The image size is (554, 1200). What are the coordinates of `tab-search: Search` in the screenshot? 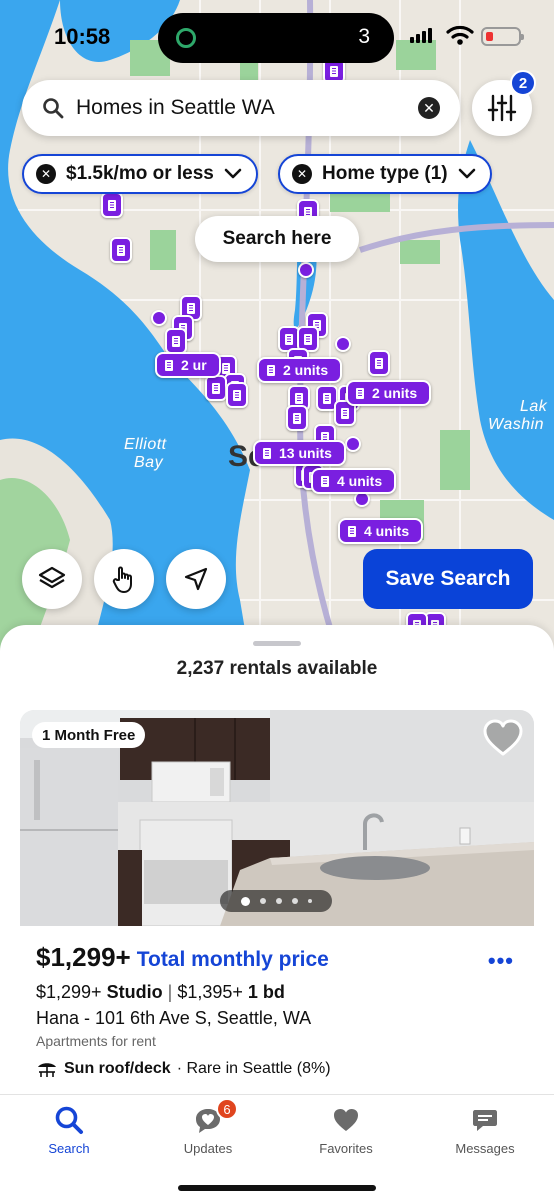 It's located at (69, 1130).